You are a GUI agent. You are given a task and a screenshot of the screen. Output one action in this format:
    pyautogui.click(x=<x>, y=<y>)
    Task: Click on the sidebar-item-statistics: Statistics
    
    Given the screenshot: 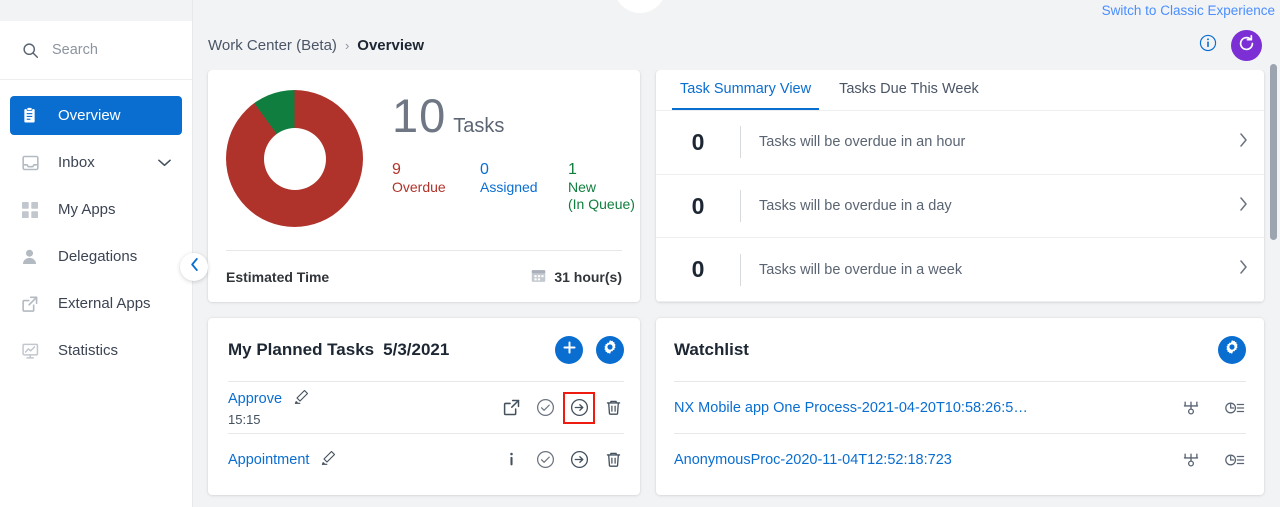 What is the action you would take?
    pyautogui.click(x=96, y=350)
    